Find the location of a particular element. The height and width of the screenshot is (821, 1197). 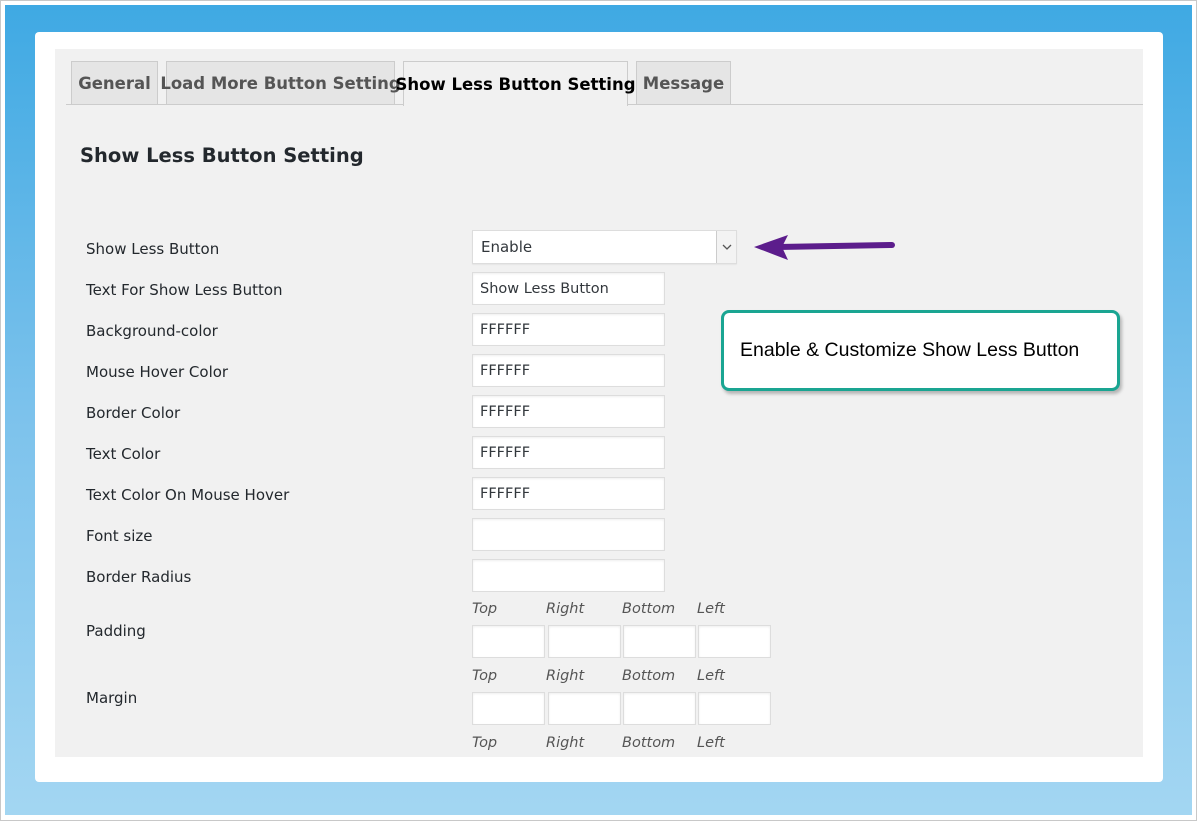

margin-top-caption: Top is located at coordinates (485, 676).